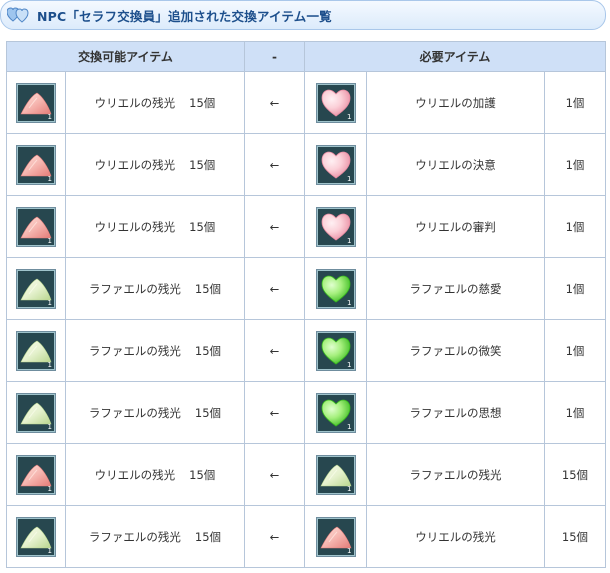  I want to click on table-row: 1 ウリエルの残光 15個 ← 1 ウリエルの加護 1個, so click(306, 102).